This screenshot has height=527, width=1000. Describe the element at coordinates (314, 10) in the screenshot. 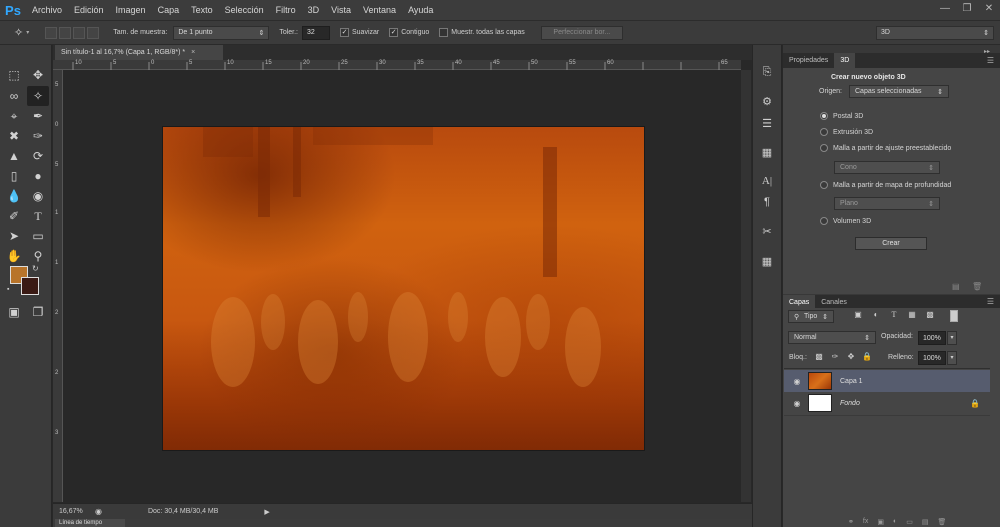

I see `menu-3d: 3D` at that location.